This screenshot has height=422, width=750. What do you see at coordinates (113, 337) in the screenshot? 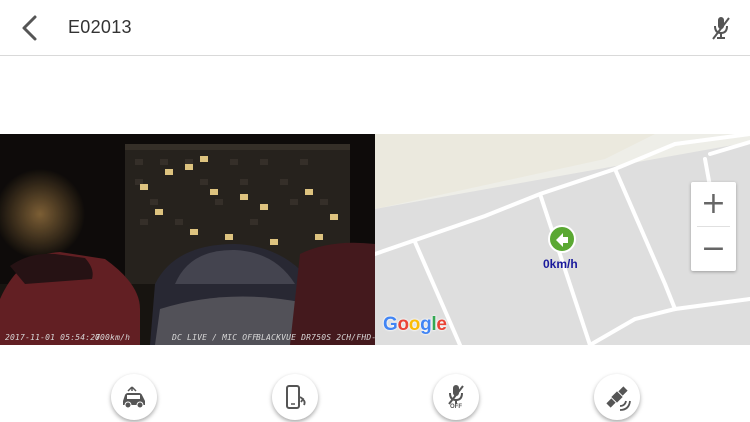
I see `osd-speed: 000km/h` at bounding box center [113, 337].